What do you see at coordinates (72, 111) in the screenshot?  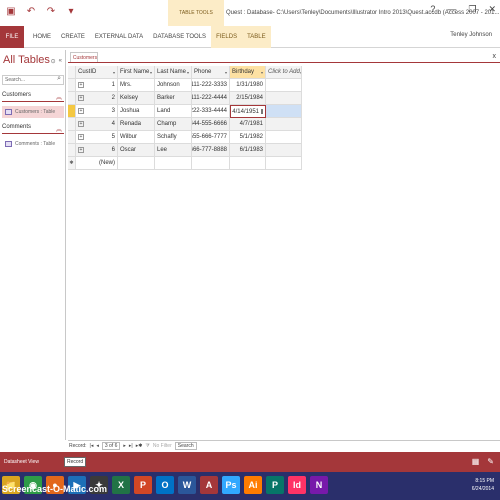 I see `row-selector-current` at bounding box center [72, 111].